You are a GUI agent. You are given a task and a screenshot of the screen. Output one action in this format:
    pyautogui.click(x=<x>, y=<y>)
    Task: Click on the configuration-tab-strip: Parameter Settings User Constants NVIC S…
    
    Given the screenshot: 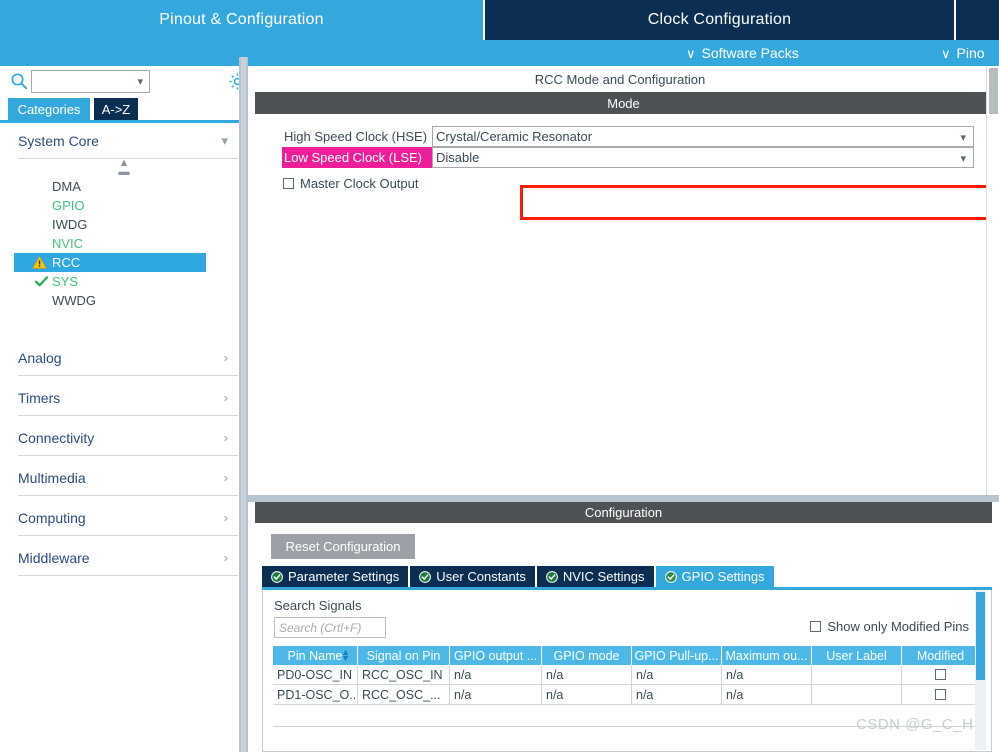 What is the action you would take?
    pyautogui.click(x=627, y=576)
    